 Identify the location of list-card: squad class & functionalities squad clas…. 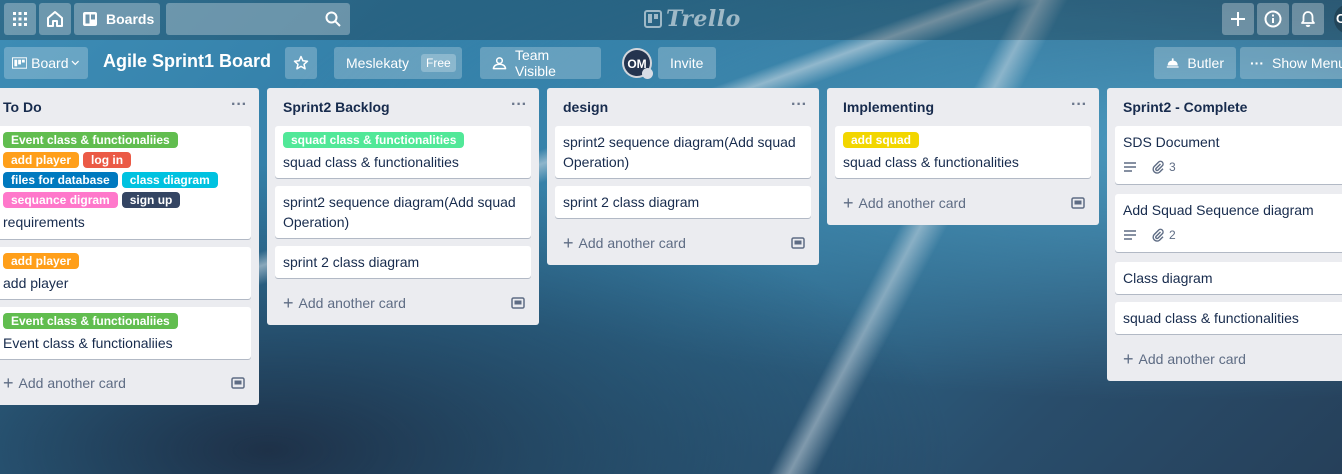
(403, 152).